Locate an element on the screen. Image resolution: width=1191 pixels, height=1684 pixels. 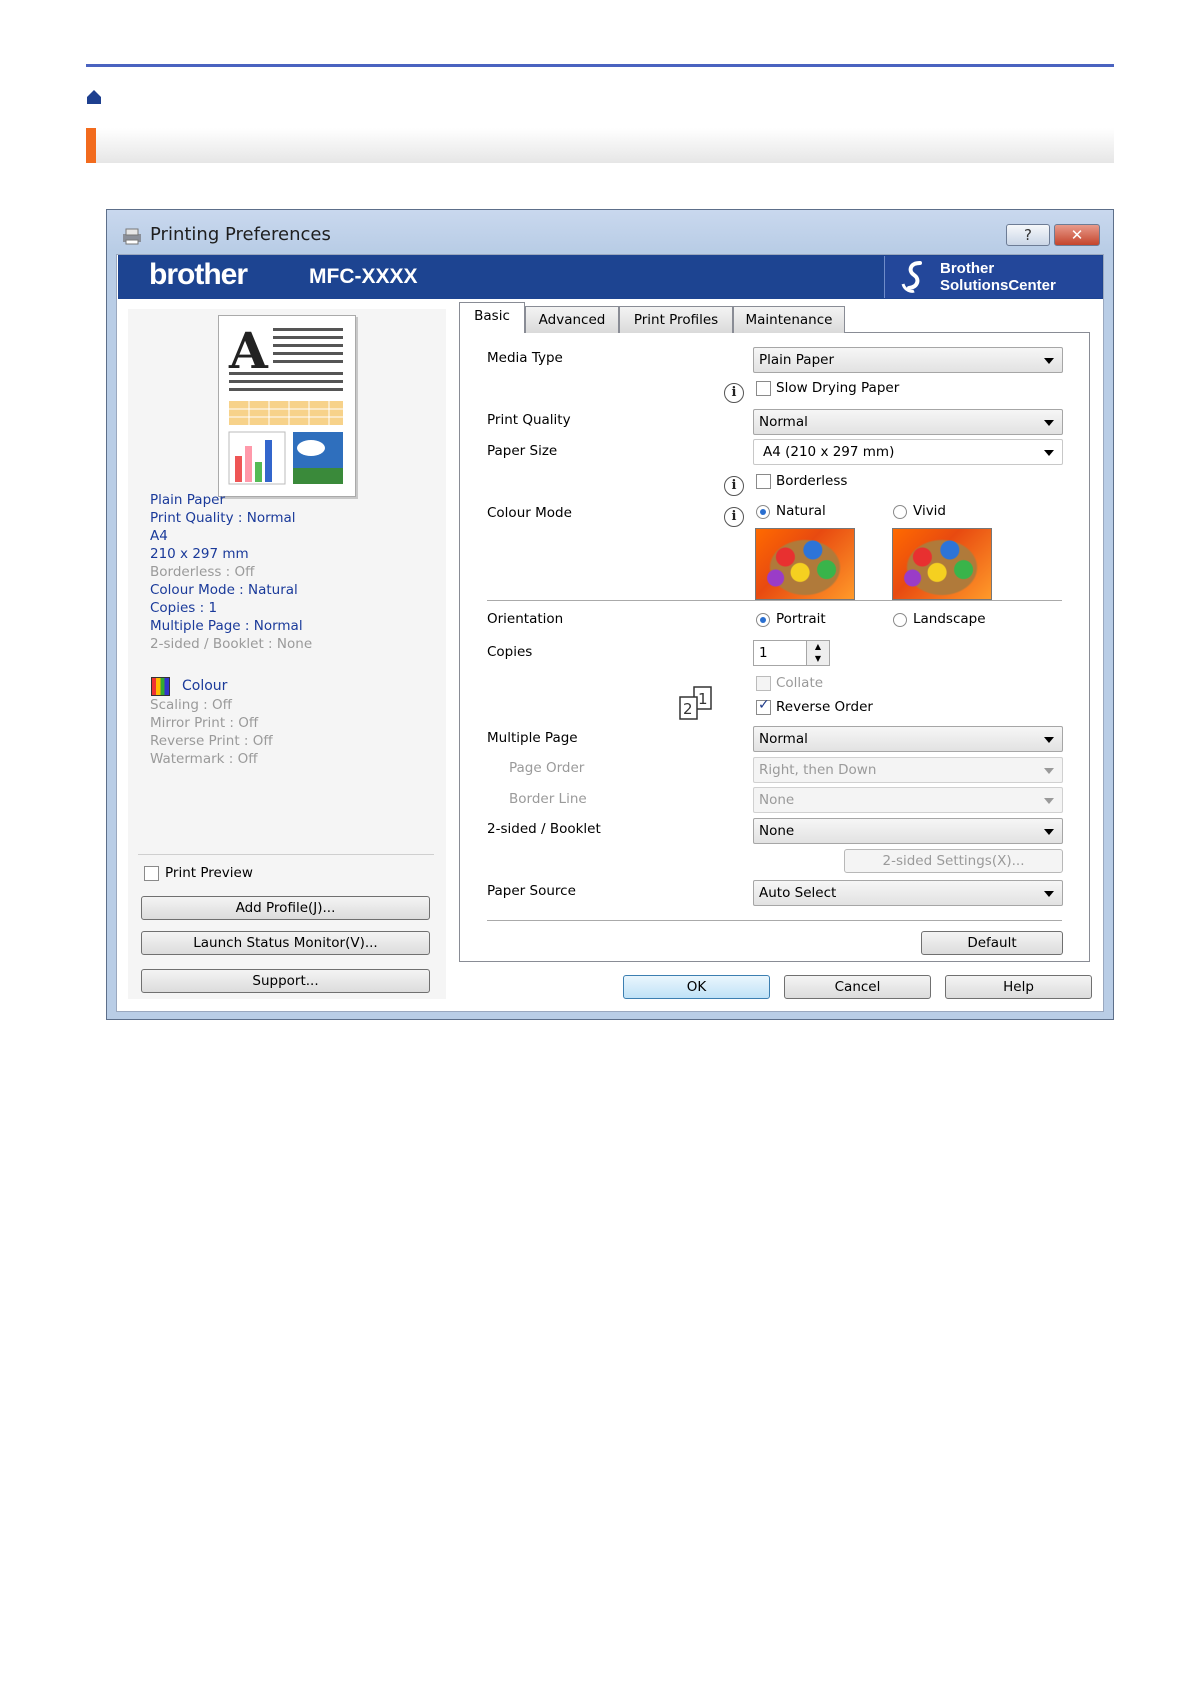
multiple-page-label: Multiple Page is located at coordinates (532, 738).